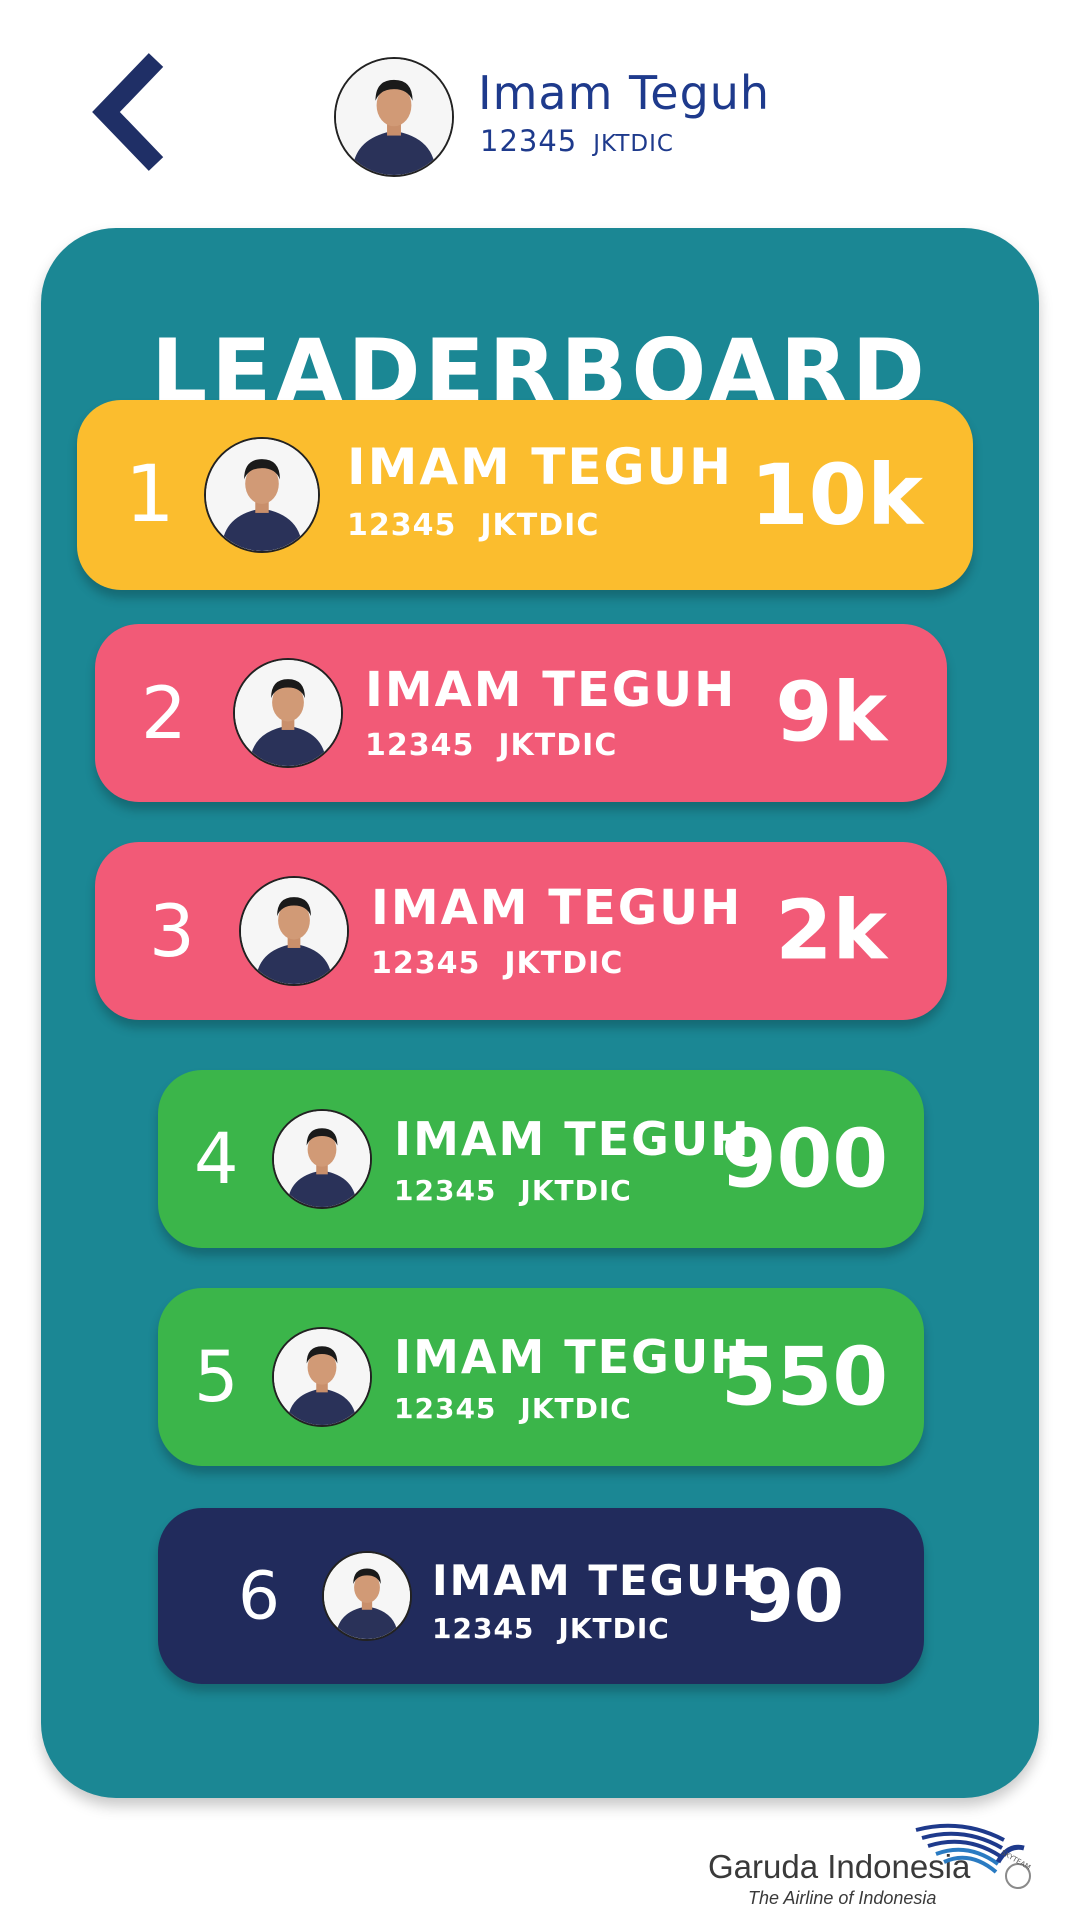 This screenshot has width=1080, height=1920. What do you see at coordinates (259, 1596) in the screenshot?
I see `rank-number: 6` at bounding box center [259, 1596].